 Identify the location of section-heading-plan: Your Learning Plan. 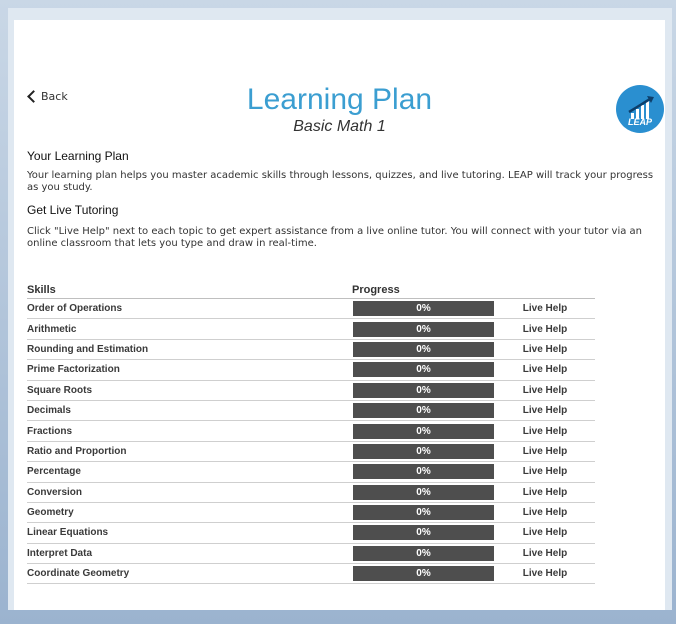
(78, 156).